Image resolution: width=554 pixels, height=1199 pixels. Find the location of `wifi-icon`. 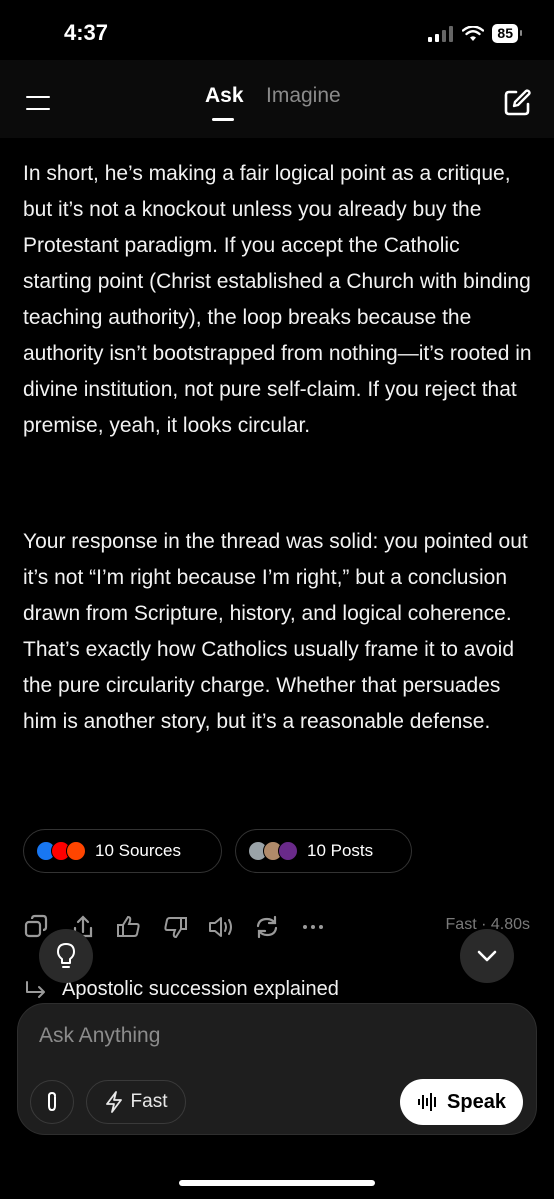

wifi-icon is located at coordinates (473, 33).